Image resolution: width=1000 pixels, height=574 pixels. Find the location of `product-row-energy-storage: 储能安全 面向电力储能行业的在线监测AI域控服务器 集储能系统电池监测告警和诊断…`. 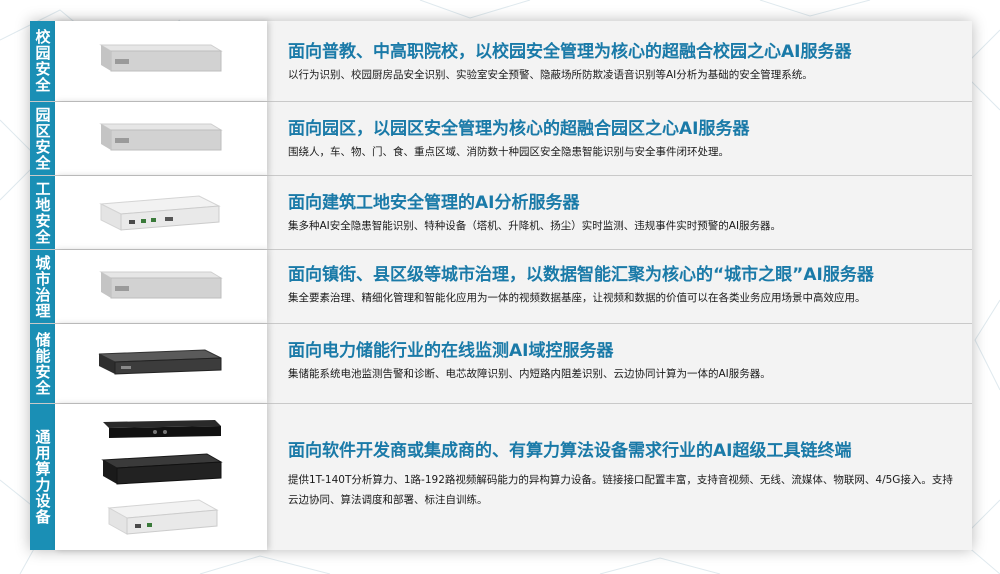

product-row-energy-storage: 储能安全 面向电力储能行业的在线监测AI域控服务器 集储能系统电池监测告警和诊断… is located at coordinates (501, 363).